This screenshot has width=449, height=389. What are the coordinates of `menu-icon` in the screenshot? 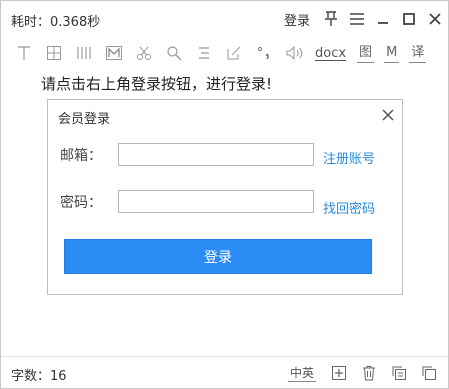 It's located at (357, 19).